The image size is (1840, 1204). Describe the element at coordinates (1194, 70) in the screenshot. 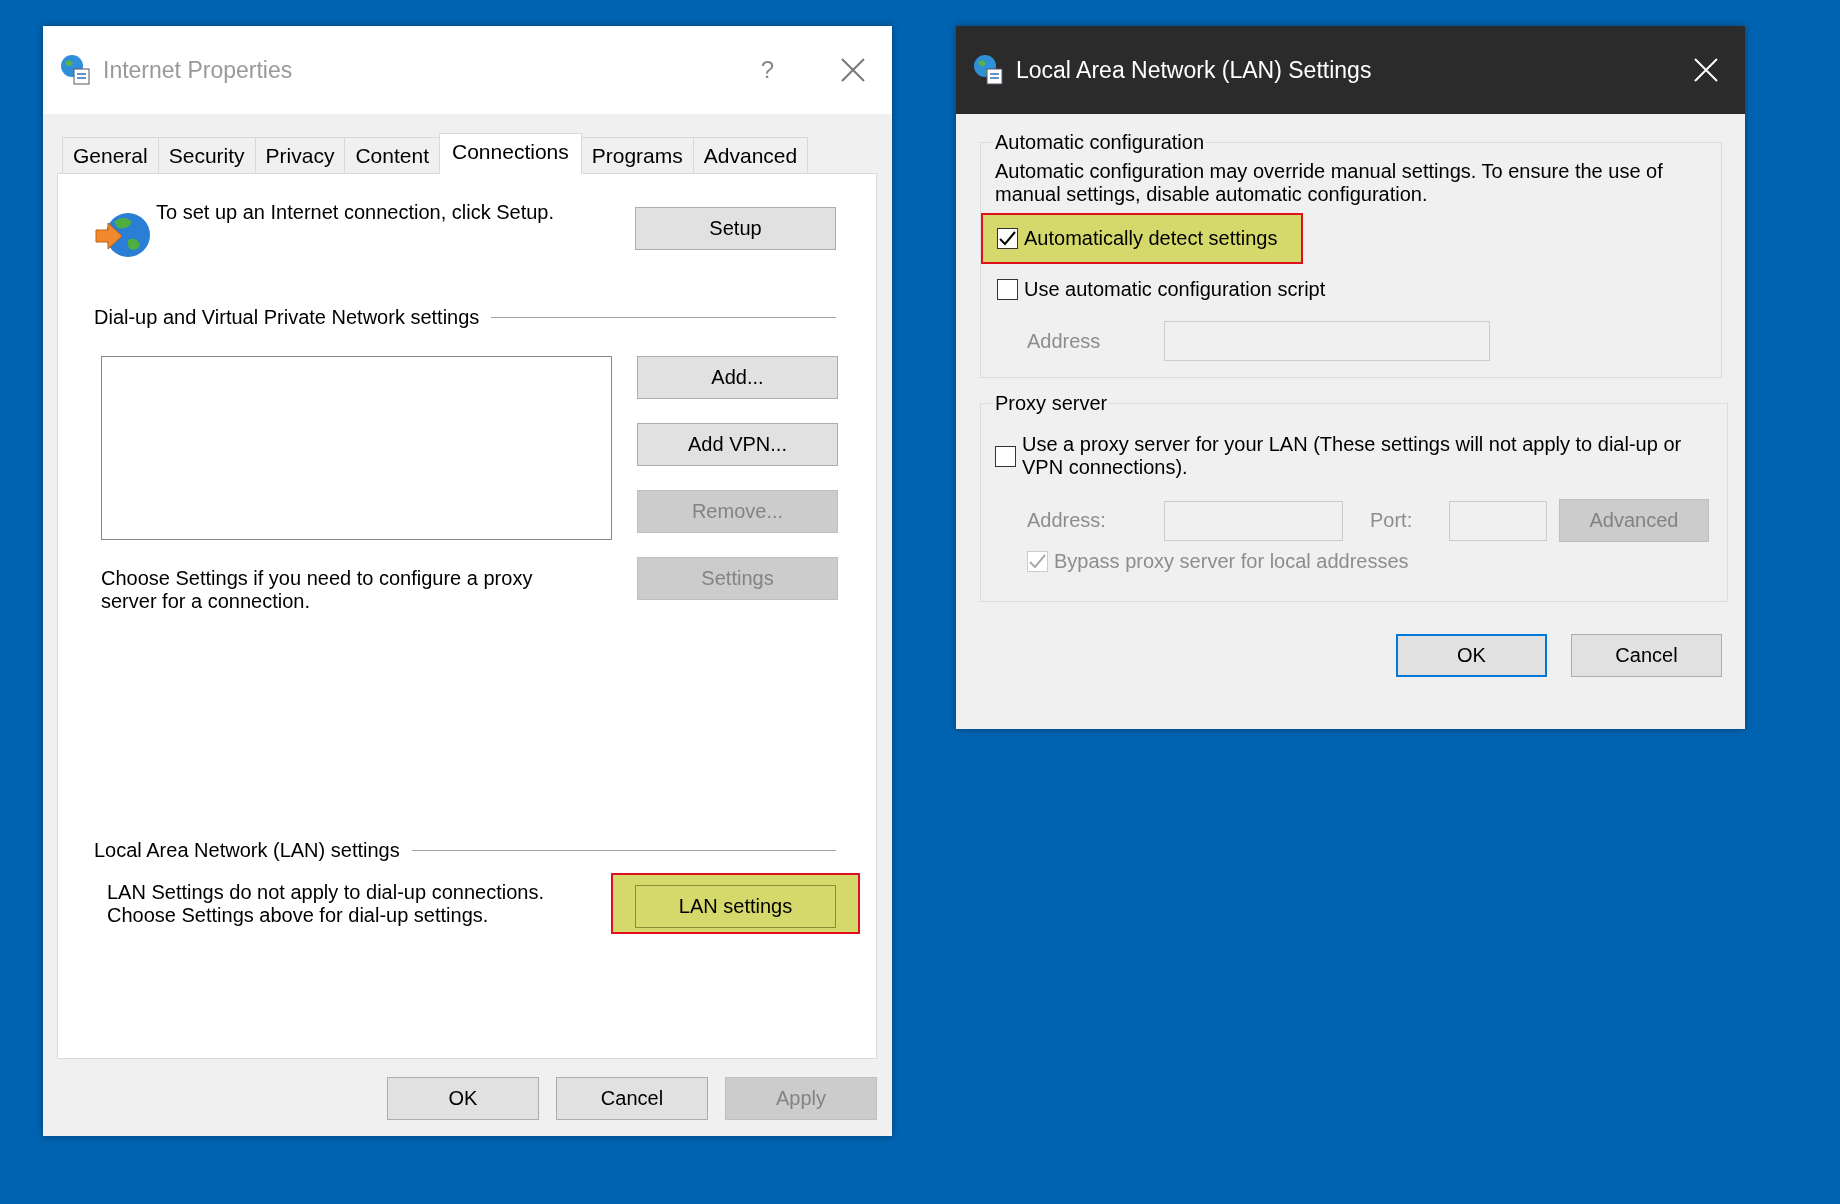

I see `window-title: Local Area Network (LAN) Settings` at that location.